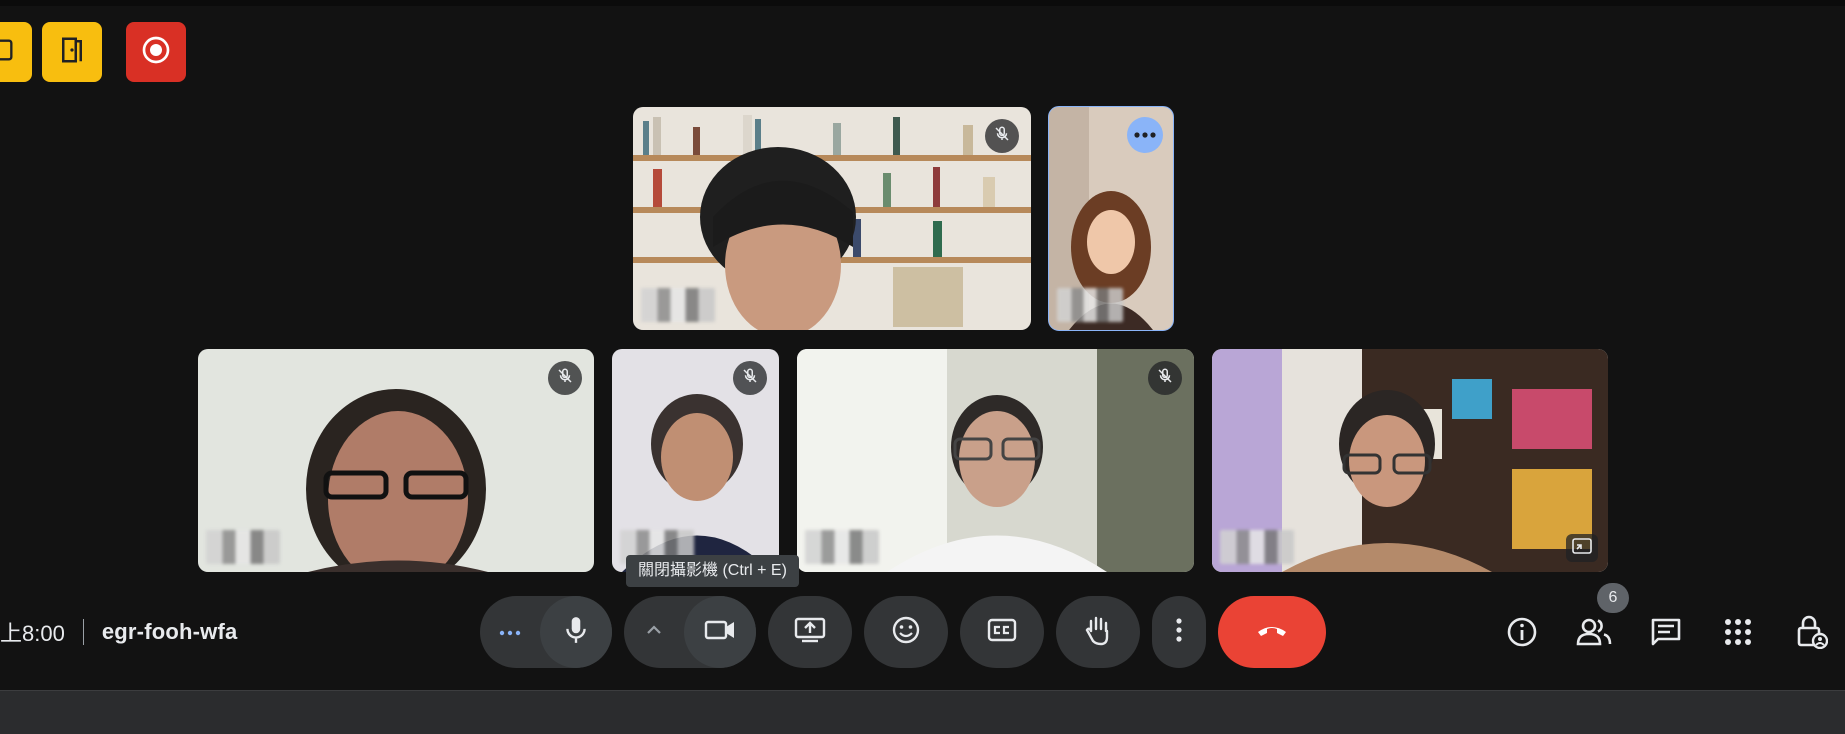 The width and height of the screenshot is (1845, 734). I want to click on send-reaction-button, so click(906, 632).